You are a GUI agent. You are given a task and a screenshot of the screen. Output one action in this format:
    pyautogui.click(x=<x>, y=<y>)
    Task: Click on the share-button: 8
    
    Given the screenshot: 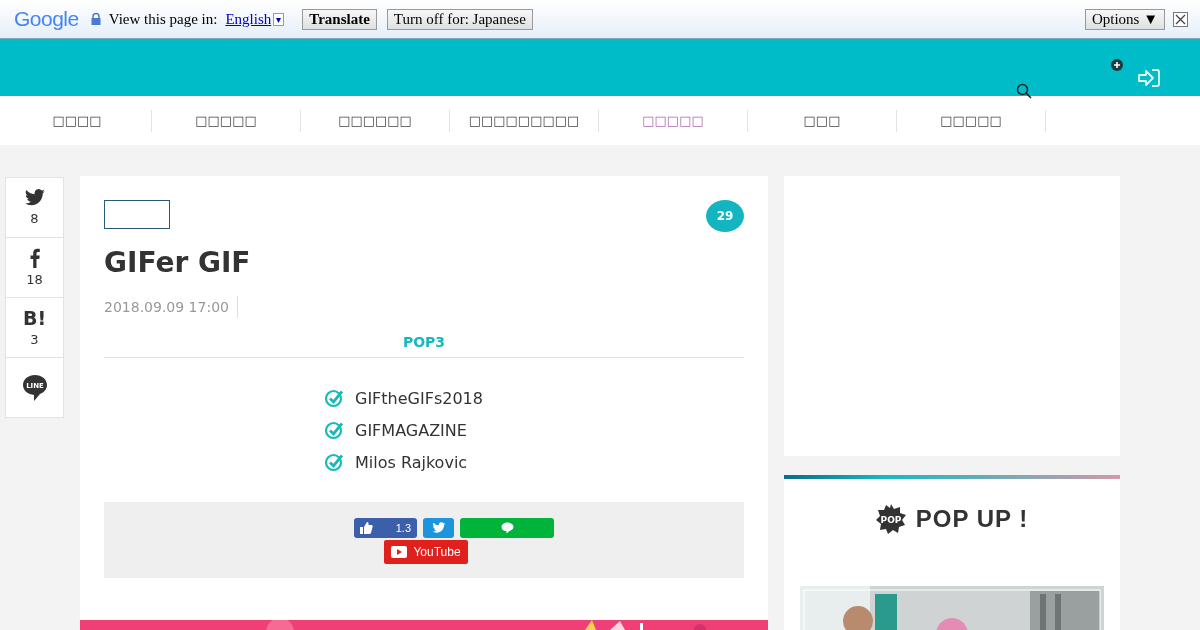 What is the action you would take?
    pyautogui.click(x=34, y=208)
    